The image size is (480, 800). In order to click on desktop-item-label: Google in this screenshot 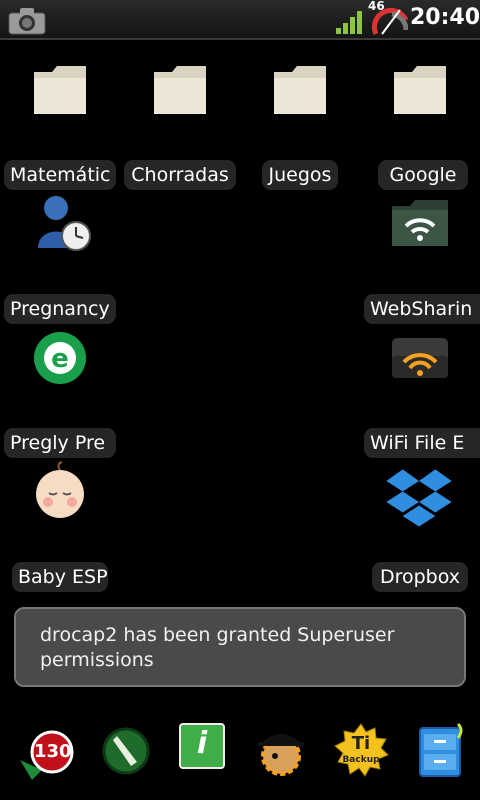, I will do `click(423, 175)`.